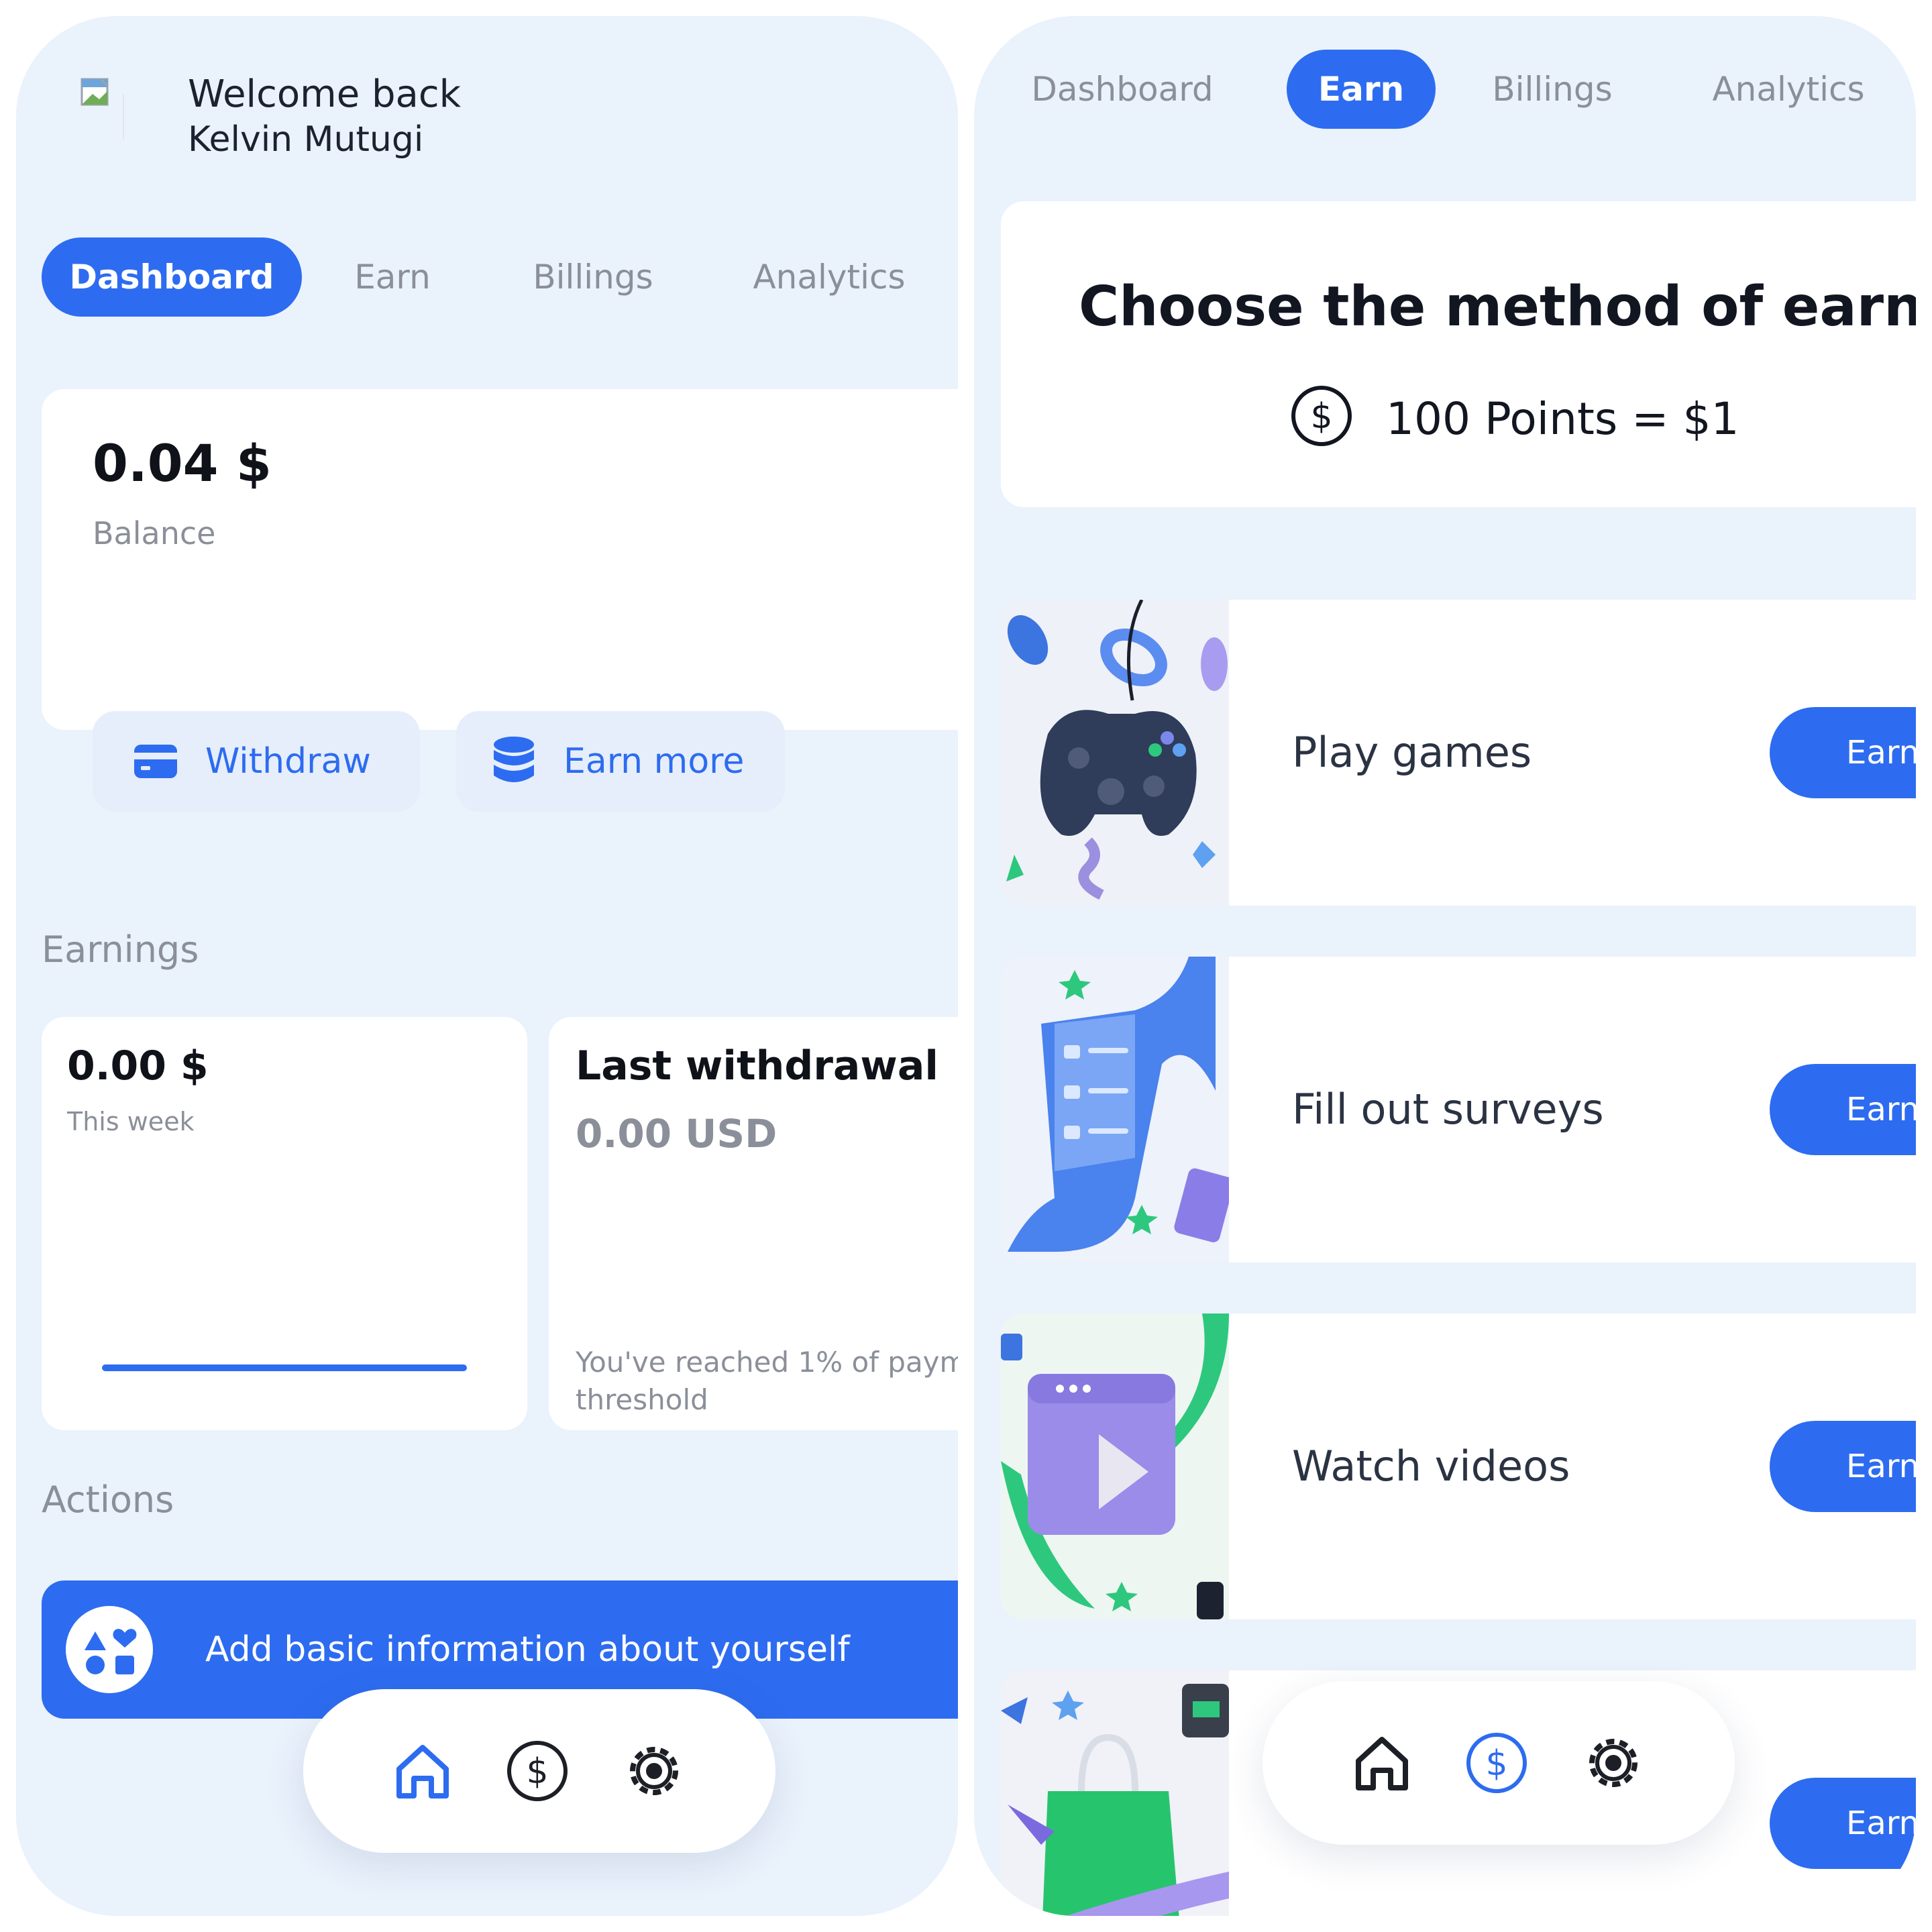  I want to click on balance-card: 0.04 $ Balance Withdraw Earn more, so click(500, 600).